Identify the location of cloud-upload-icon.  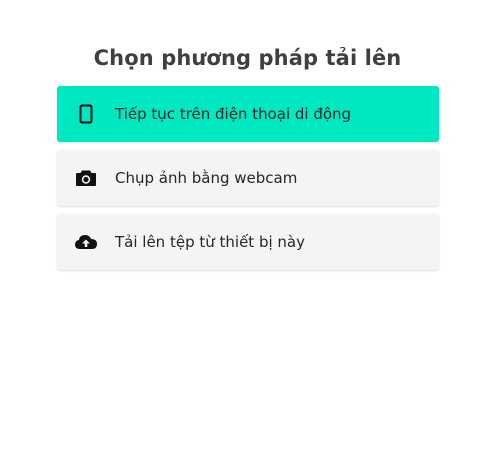
(86, 242).